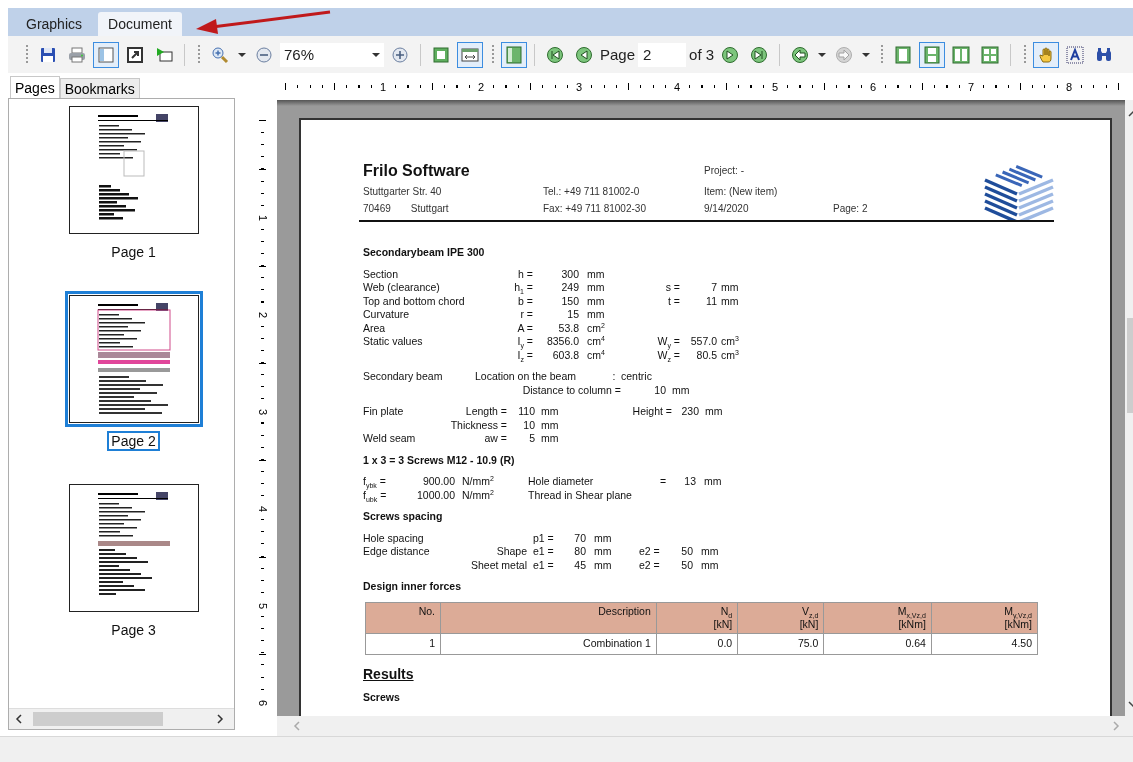 The width and height of the screenshot is (1133, 762). What do you see at coordinates (77, 54) in the screenshot?
I see `printer-icon` at bounding box center [77, 54].